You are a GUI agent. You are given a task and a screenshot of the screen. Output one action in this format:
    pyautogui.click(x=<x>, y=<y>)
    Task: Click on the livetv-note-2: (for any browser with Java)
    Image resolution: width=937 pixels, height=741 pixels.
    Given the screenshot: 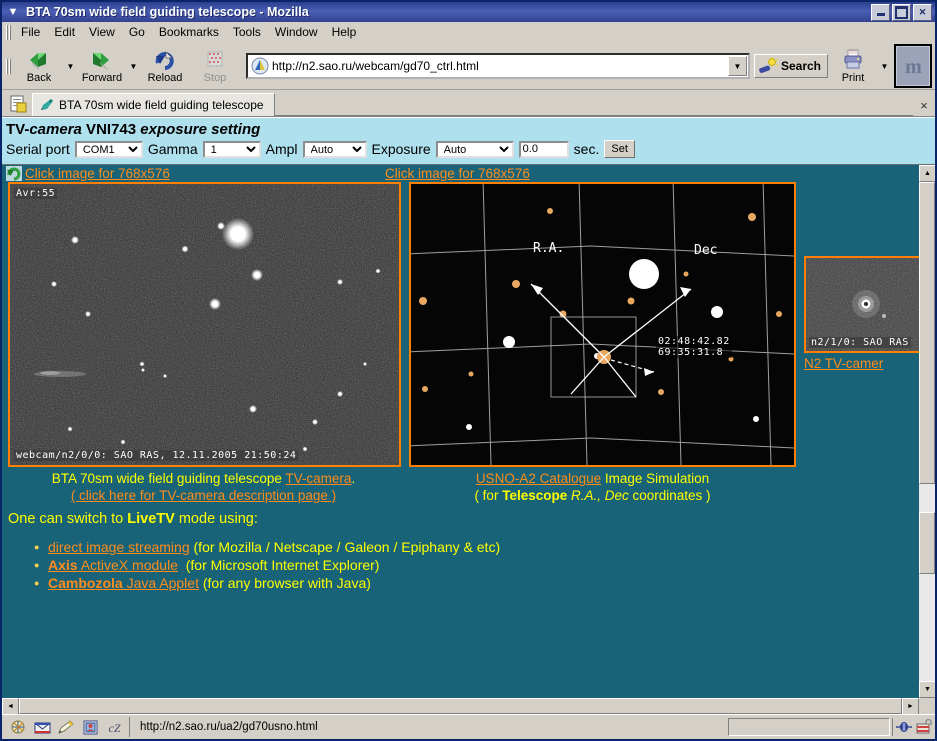 What is the action you would take?
    pyautogui.click(x=286, y=583)
    